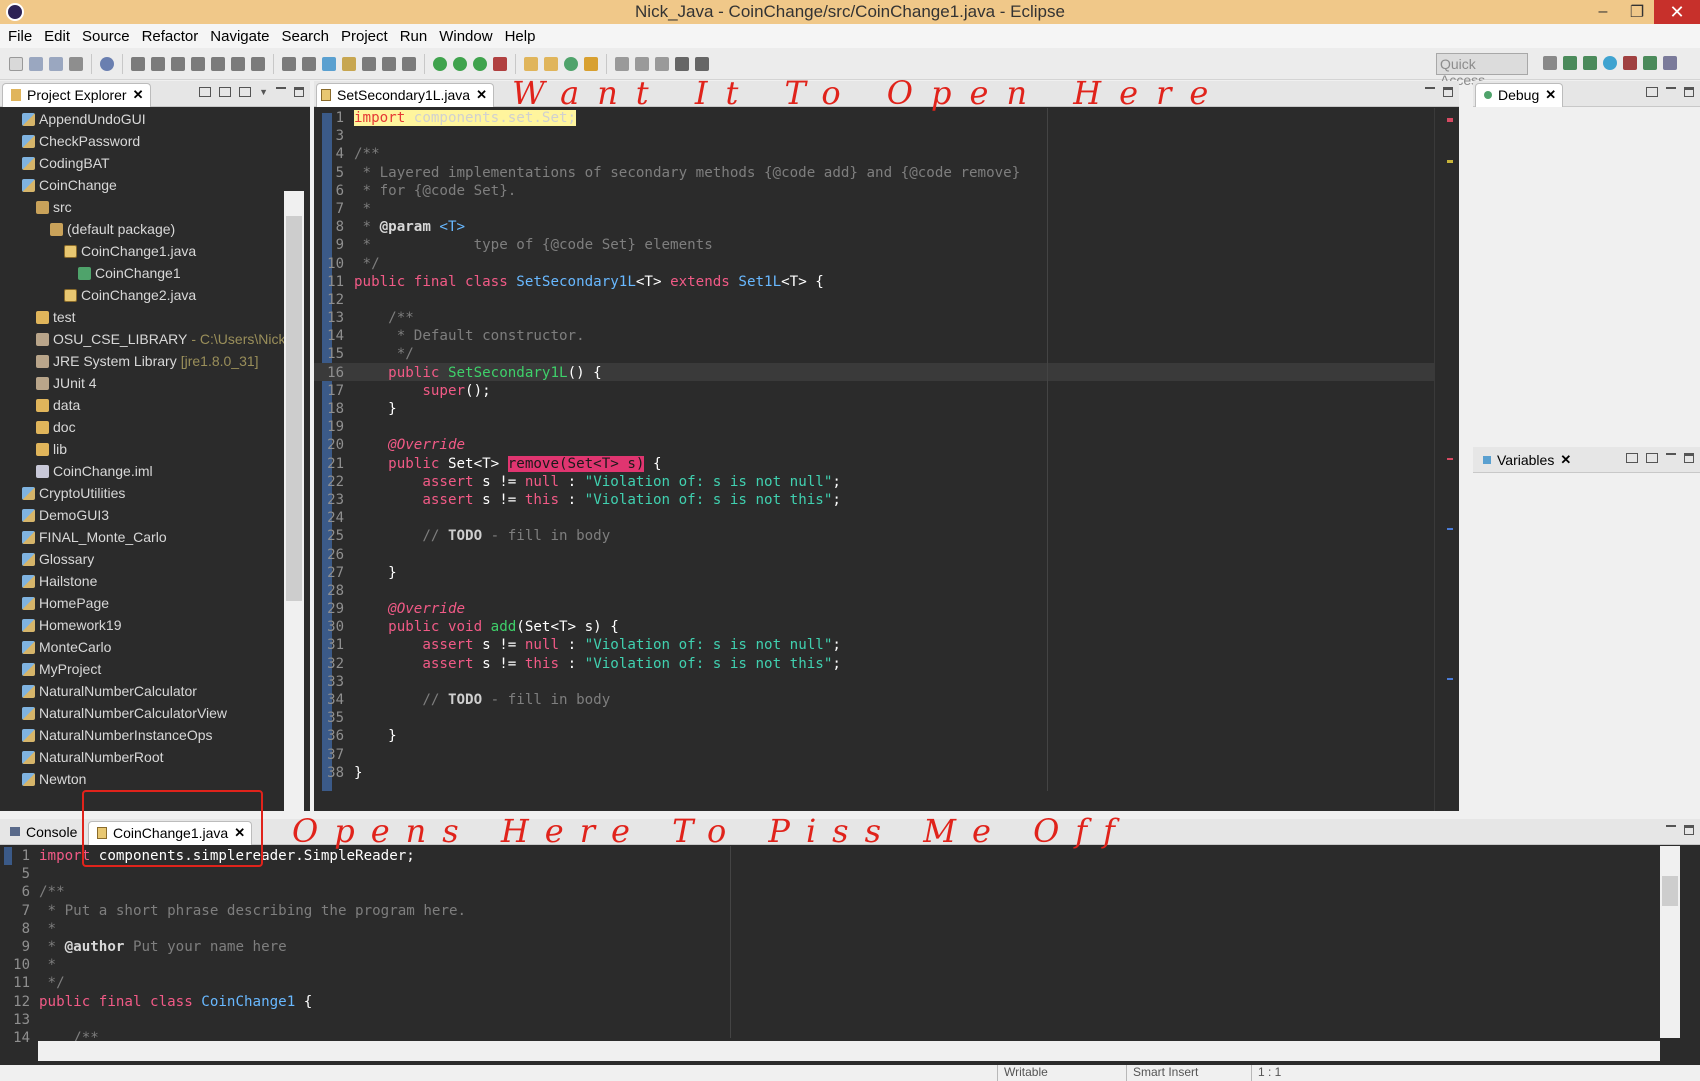 This screenshot has height=1081, width=1700. I want to click on open-type-icon, so click(329, 63).